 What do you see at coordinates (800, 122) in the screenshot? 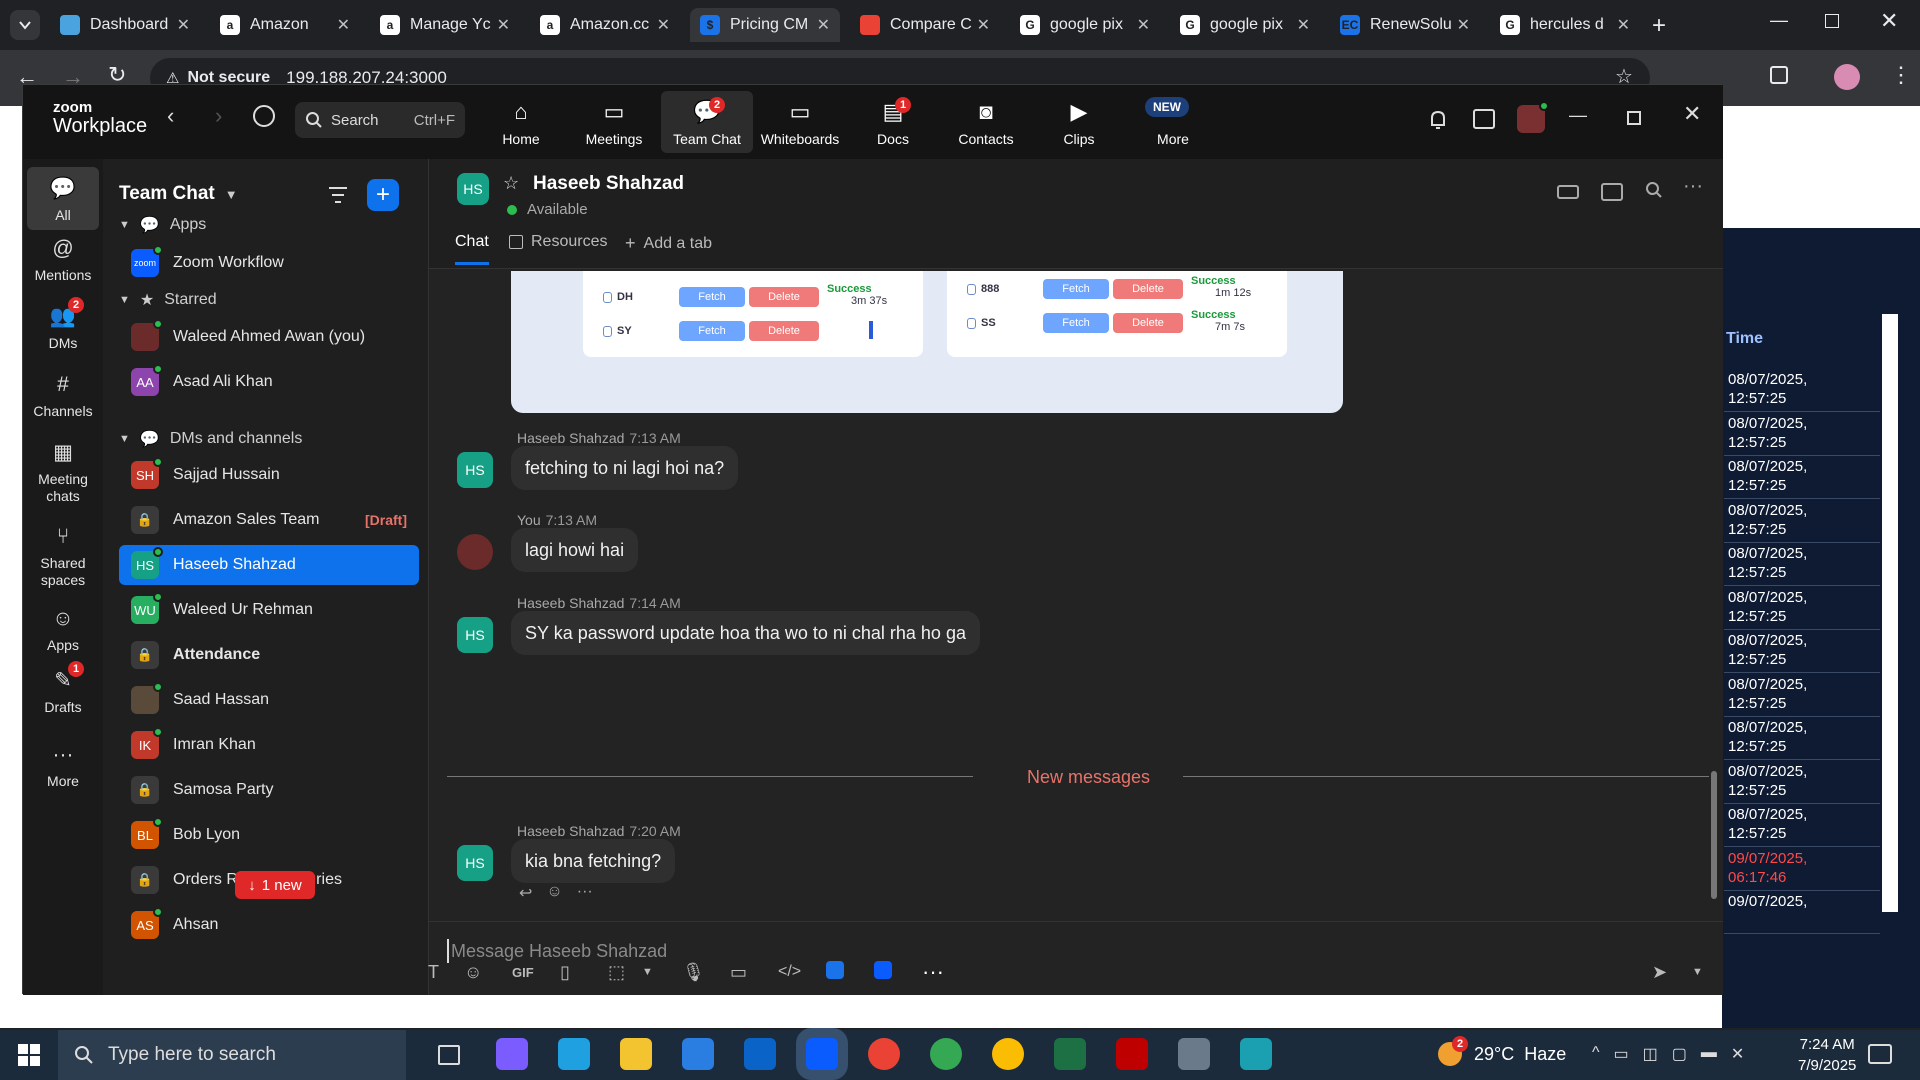
I see `nav-whiteboards: ▭ Whiteboards` at bounding box center [800, 122].